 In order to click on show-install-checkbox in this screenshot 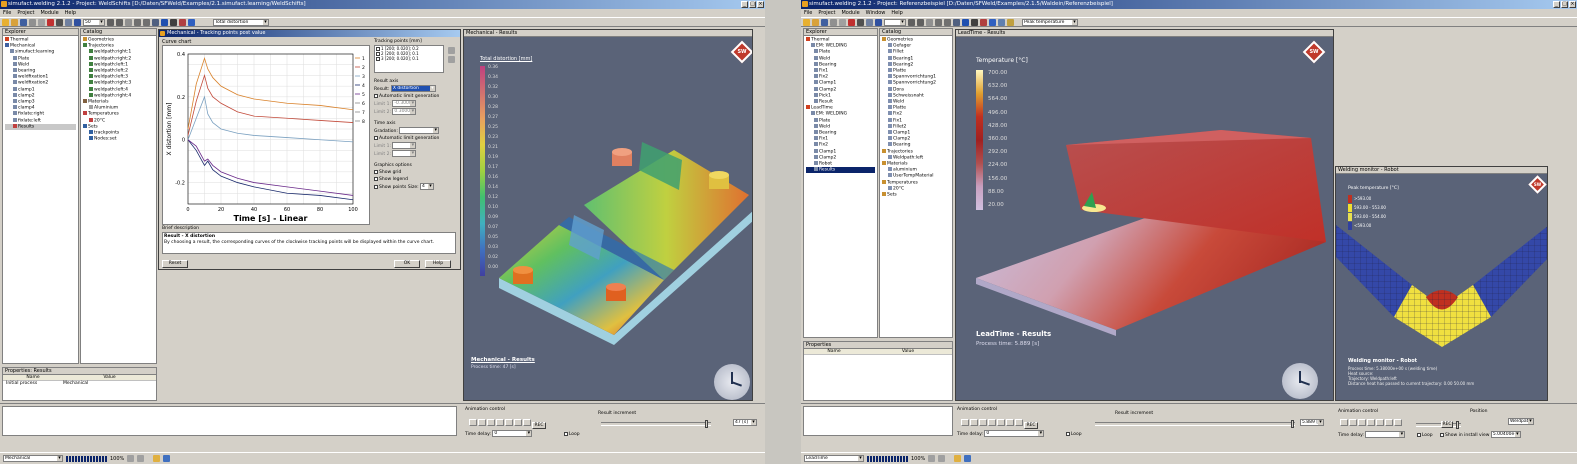, I will do `click(1442, 434)`.